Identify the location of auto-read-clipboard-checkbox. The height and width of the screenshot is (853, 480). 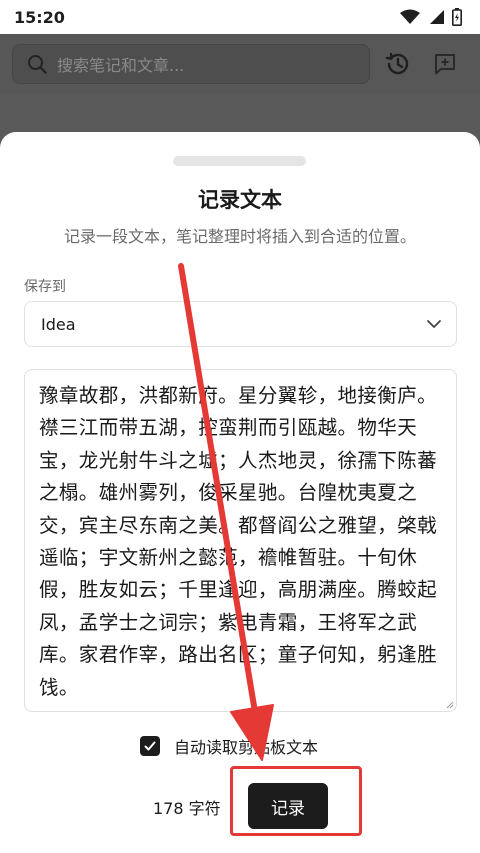
(150, 746).